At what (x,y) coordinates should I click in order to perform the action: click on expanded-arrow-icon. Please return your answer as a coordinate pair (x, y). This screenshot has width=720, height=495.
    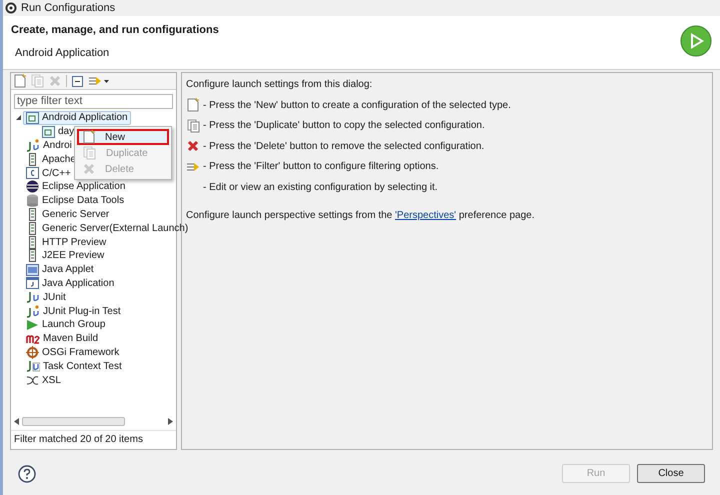
    Looking at the image, I should click on (18, 117).